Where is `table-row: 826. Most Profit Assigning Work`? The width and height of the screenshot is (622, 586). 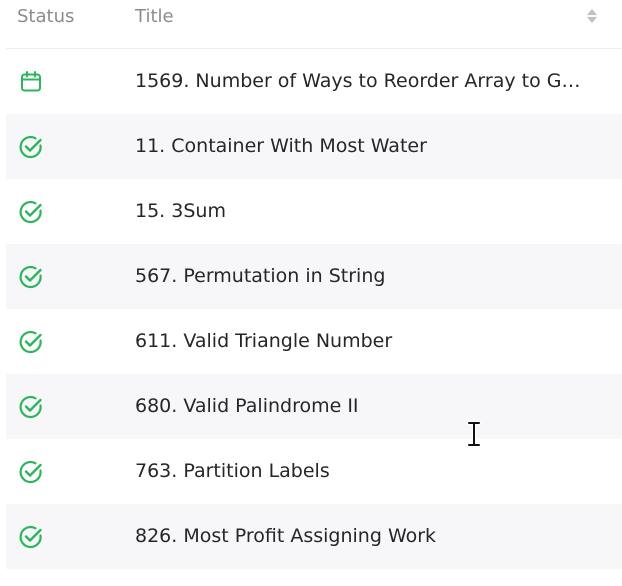 table-row: 826. Most Profit Assigning Work is located at coordinates (314, 536).